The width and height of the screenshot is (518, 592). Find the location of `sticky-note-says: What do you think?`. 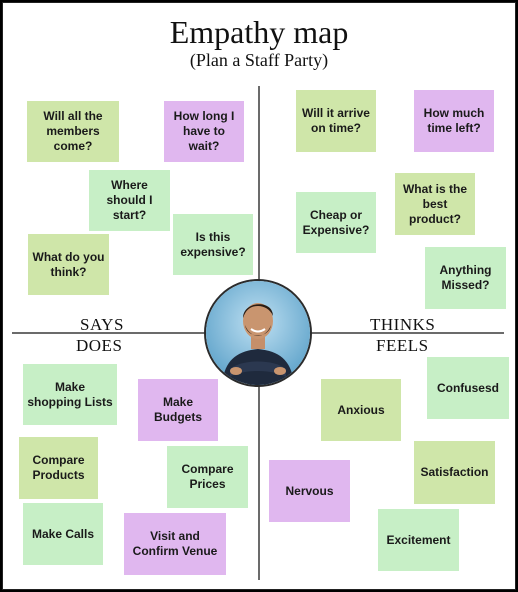

sticky-note-says: What do you think? is located at coordinates (68, 264).